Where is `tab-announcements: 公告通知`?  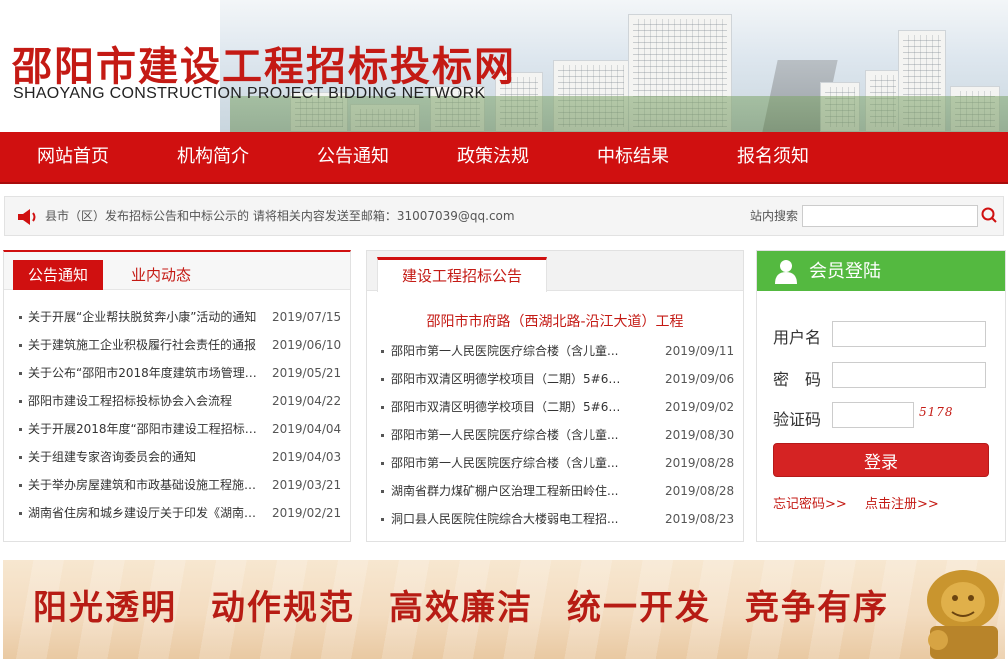 tab-announcements: 公告通知 is located at coordinates (58, 275).